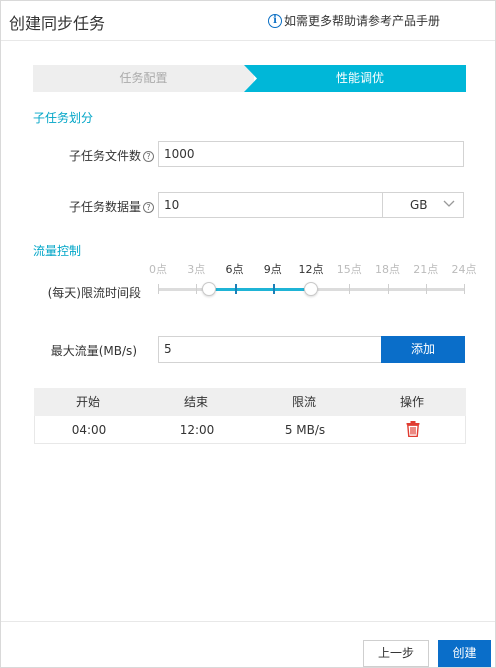  I want to click on add-button: 添加, so click(423, 349).